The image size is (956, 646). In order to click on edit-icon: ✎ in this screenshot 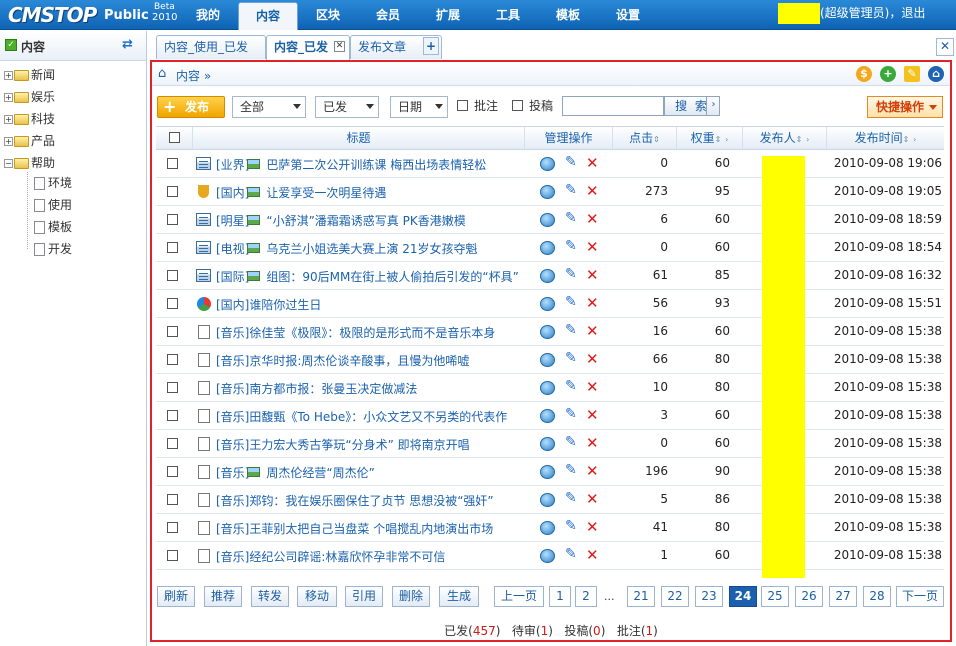, I will do `click(912, 74)`.